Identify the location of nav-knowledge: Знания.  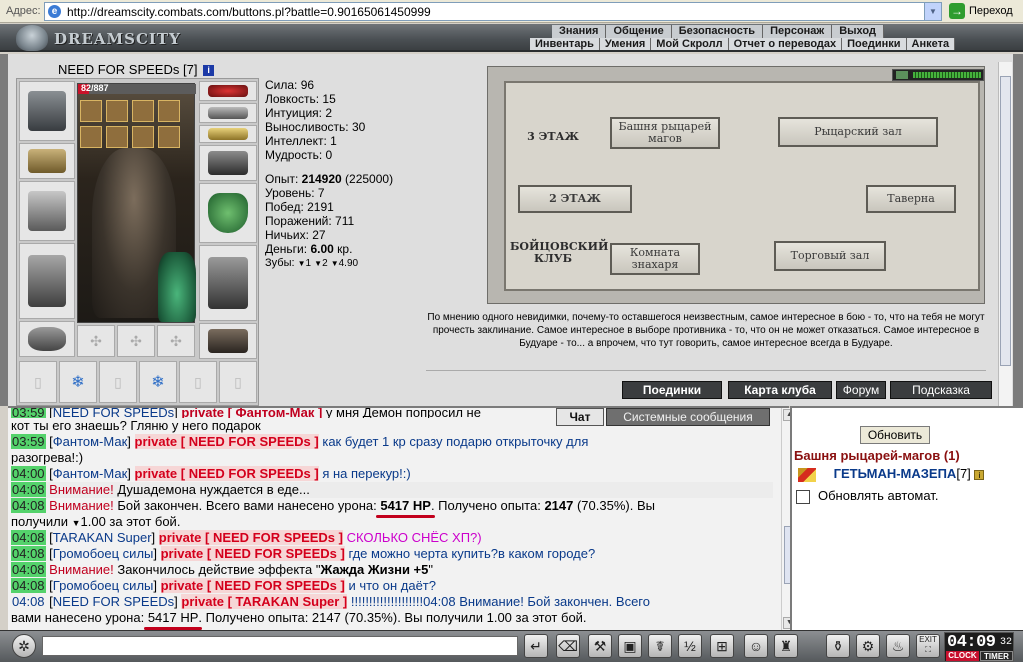
(579, 31).